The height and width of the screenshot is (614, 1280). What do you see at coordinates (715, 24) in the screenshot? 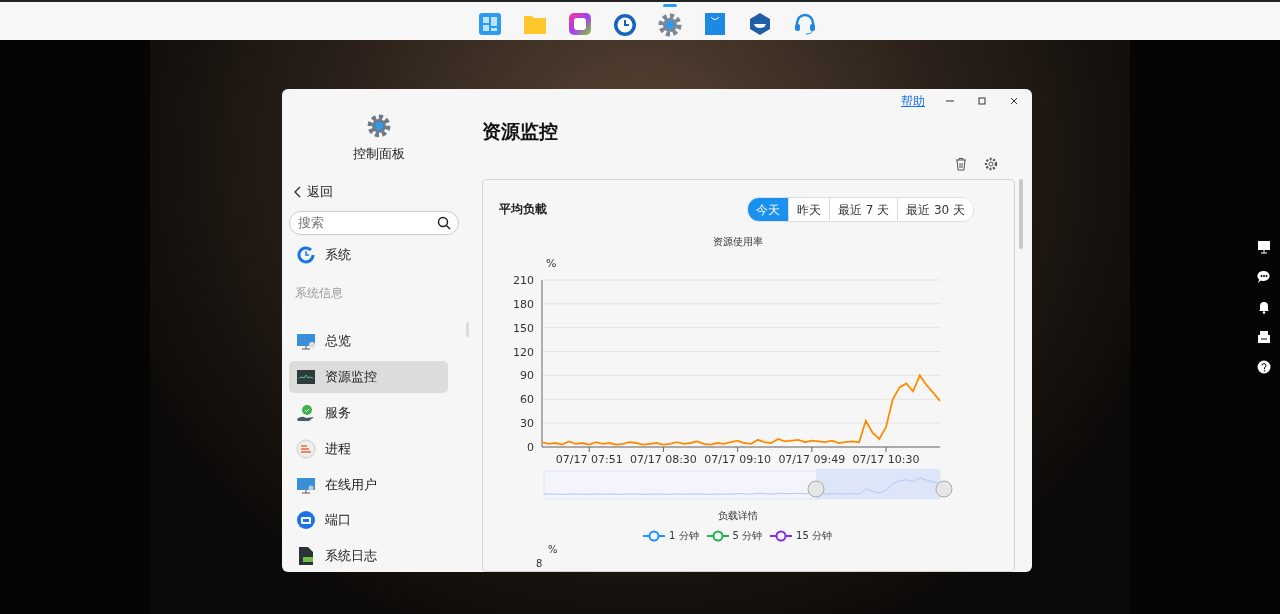
I see `shopping-bag-icon` at bounding box center [715, 24].